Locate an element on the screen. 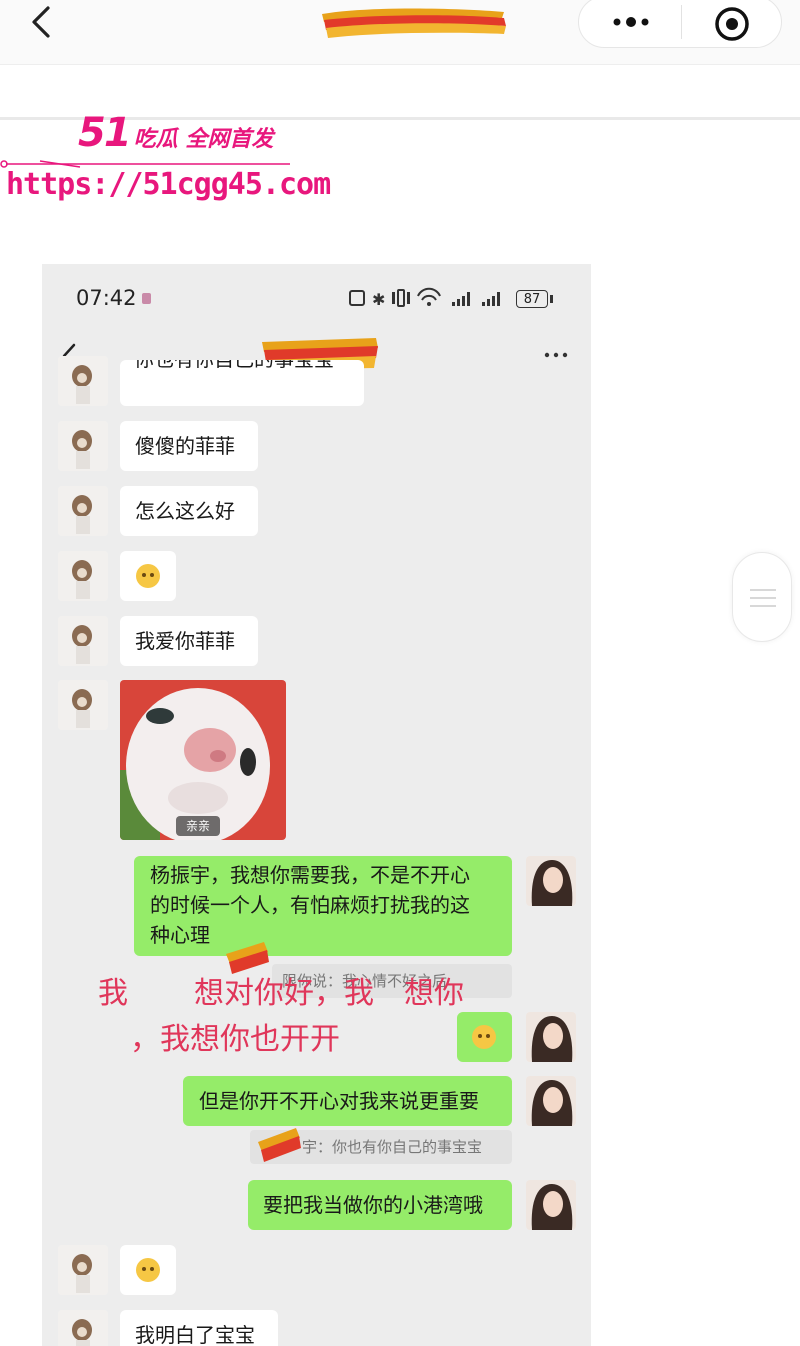 The image size is (800, 1346). overlay-annotation: ，我想你也开开 is located at coordinates (235, 1039).